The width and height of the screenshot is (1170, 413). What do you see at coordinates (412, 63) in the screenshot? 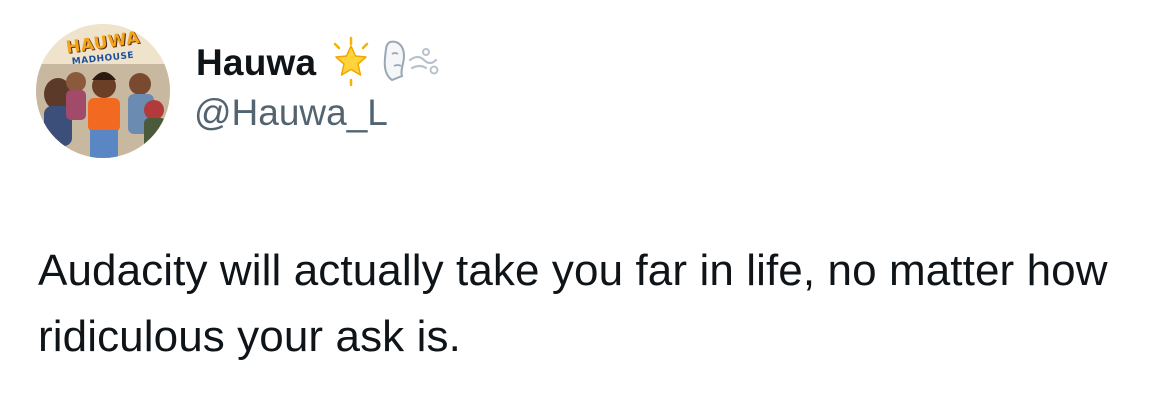
I see `face-exhaling-icon` at bounding box center [412, 63].